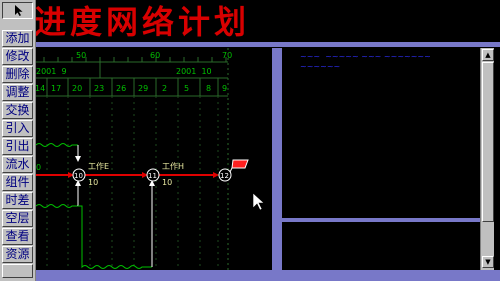 This screenshot has width=500, height=281. Describe the element at coordinates (17, 236) in the screenshot. I see `view-button: 查看` at that location.